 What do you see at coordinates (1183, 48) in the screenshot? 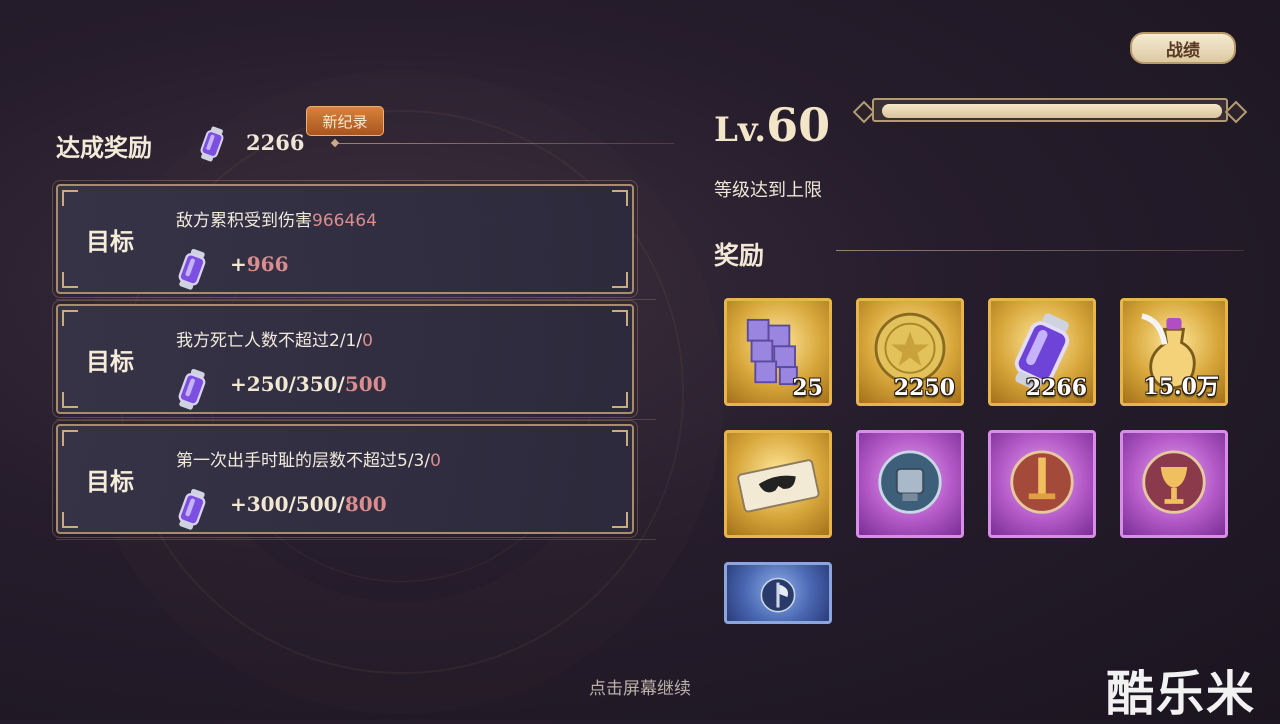
I see `battle-record-button: 战绩` at bounding box center [1183, 48].